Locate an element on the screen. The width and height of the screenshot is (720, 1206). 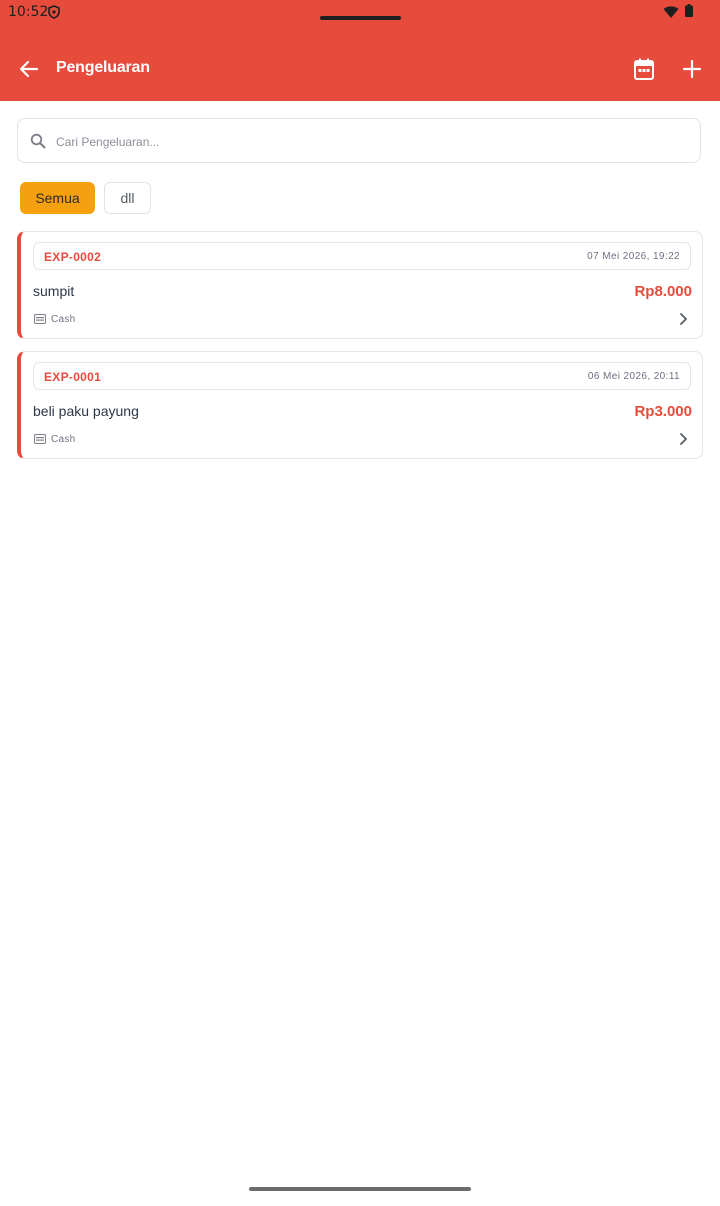
expense-code: EXP-0002 is located at coordinates (73, 257).